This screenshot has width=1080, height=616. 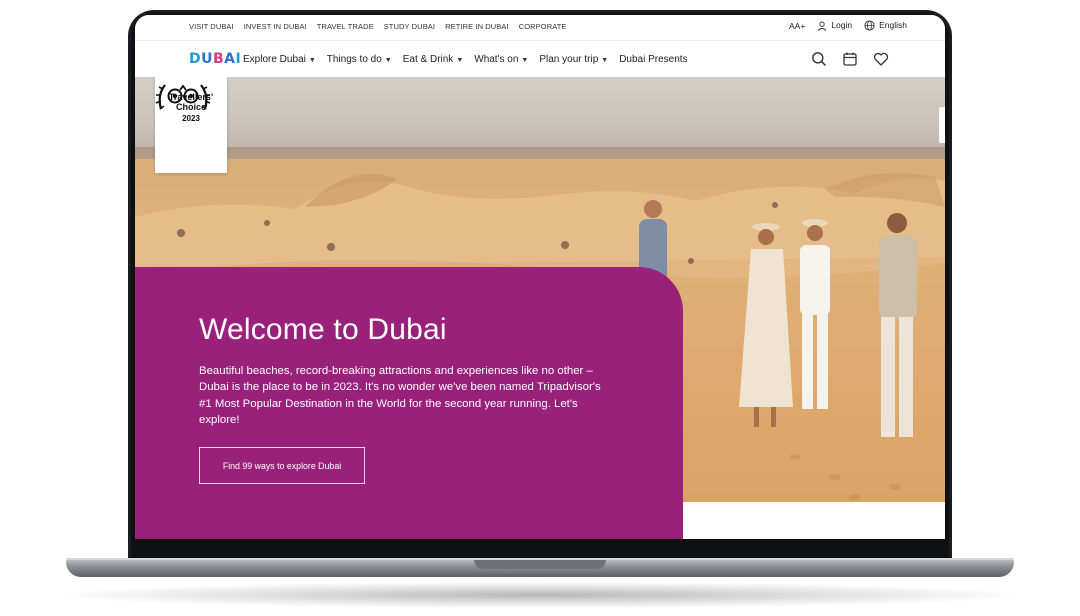 What do you see at coordinates (496, 59) in the screenshot?
I see `nav-label: What's on` at bounding box center [496, 59].